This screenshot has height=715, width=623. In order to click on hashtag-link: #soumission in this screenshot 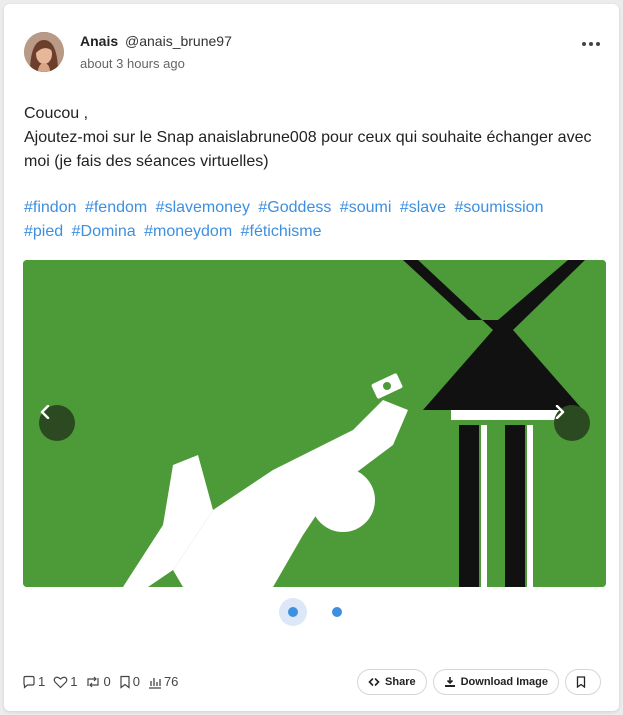, I will do `click(499, 207)`.